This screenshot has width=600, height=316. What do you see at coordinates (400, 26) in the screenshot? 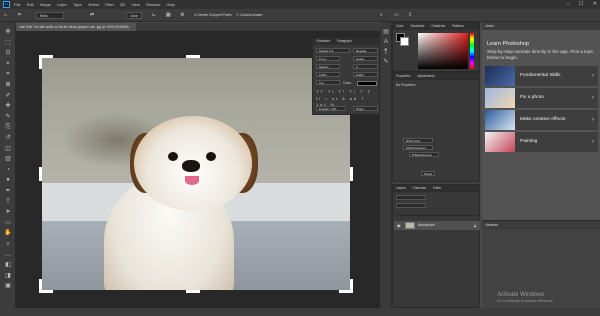
I see `tab-color: Color` at bounding box center [400, 26].